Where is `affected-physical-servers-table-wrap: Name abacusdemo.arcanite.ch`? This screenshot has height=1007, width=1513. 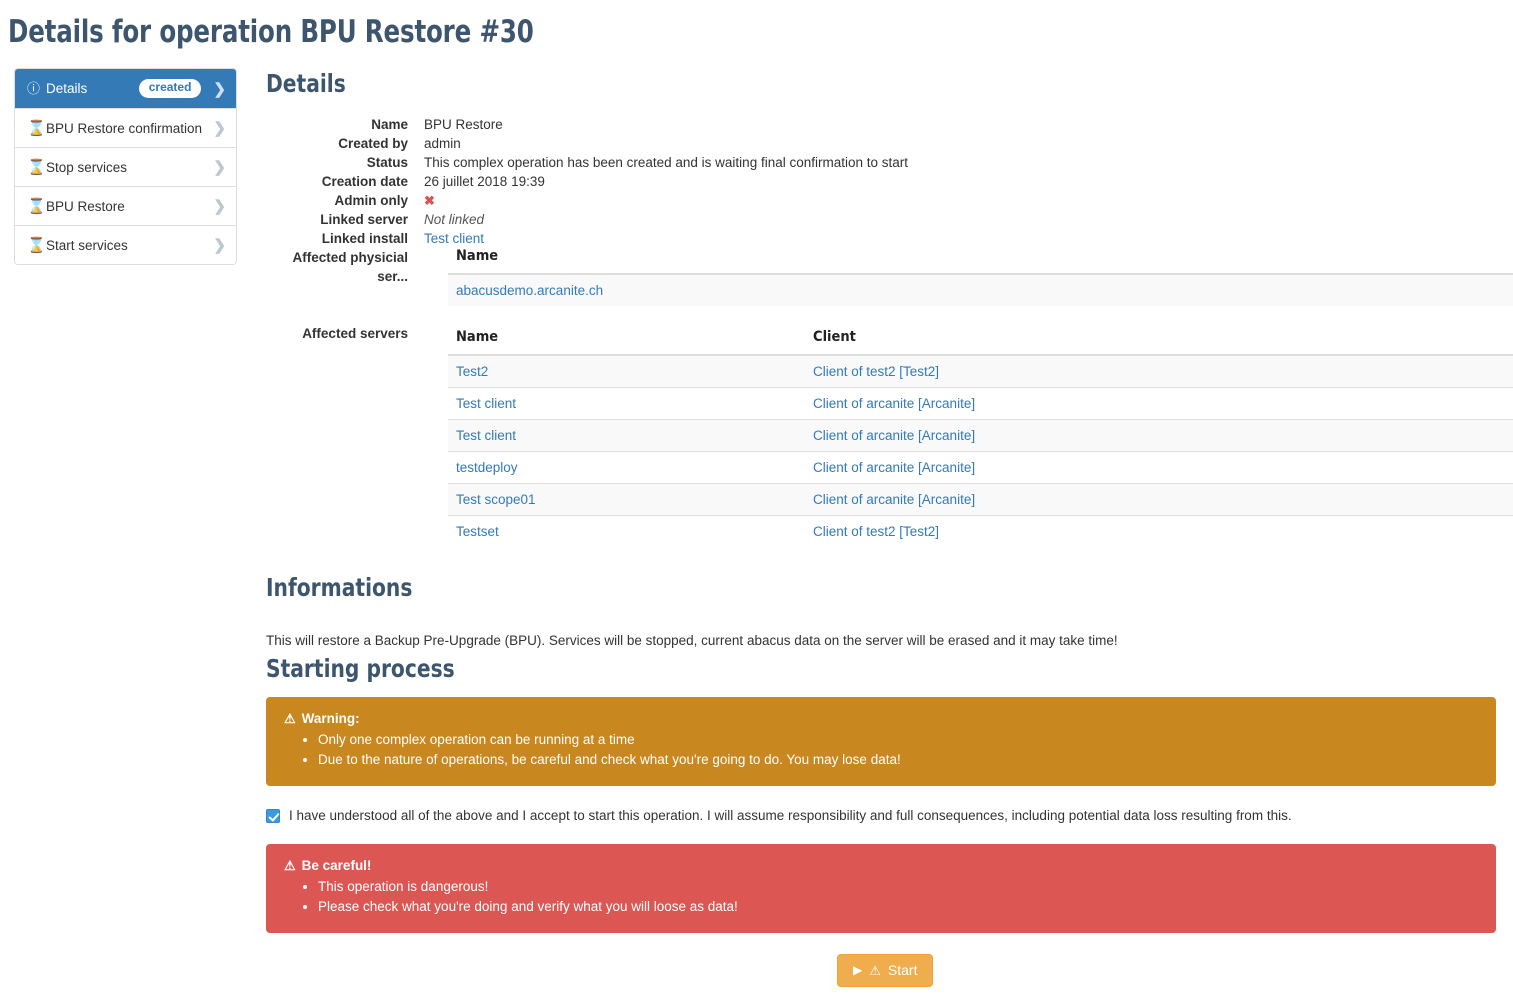 affected-physical-servers-table-wrap: Name abacusdemo.arcanite.ch is located at coordinates (980, 277).